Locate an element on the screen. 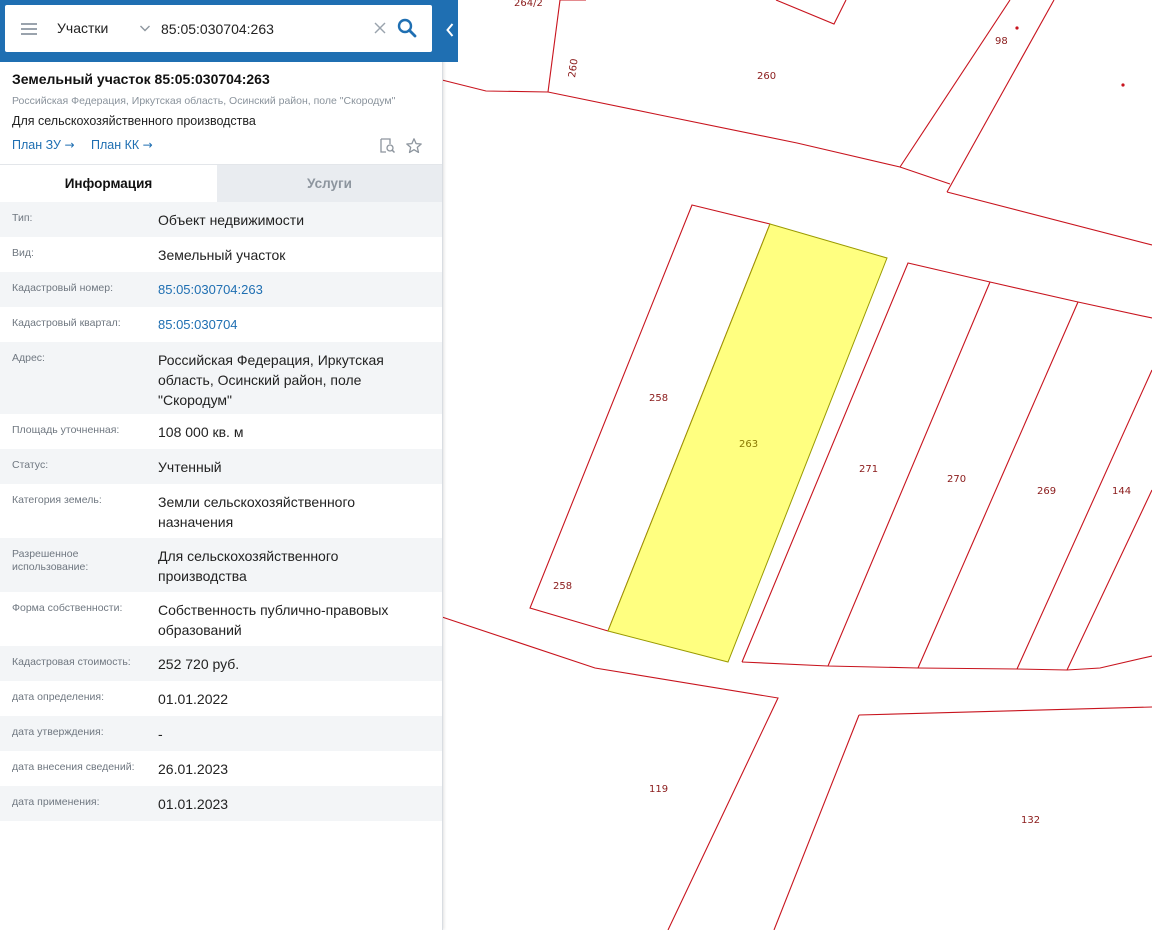 The width and height of the screenshot is (1152, 930). property-row: дата утверждения: - is located at coordinates (221, 733).